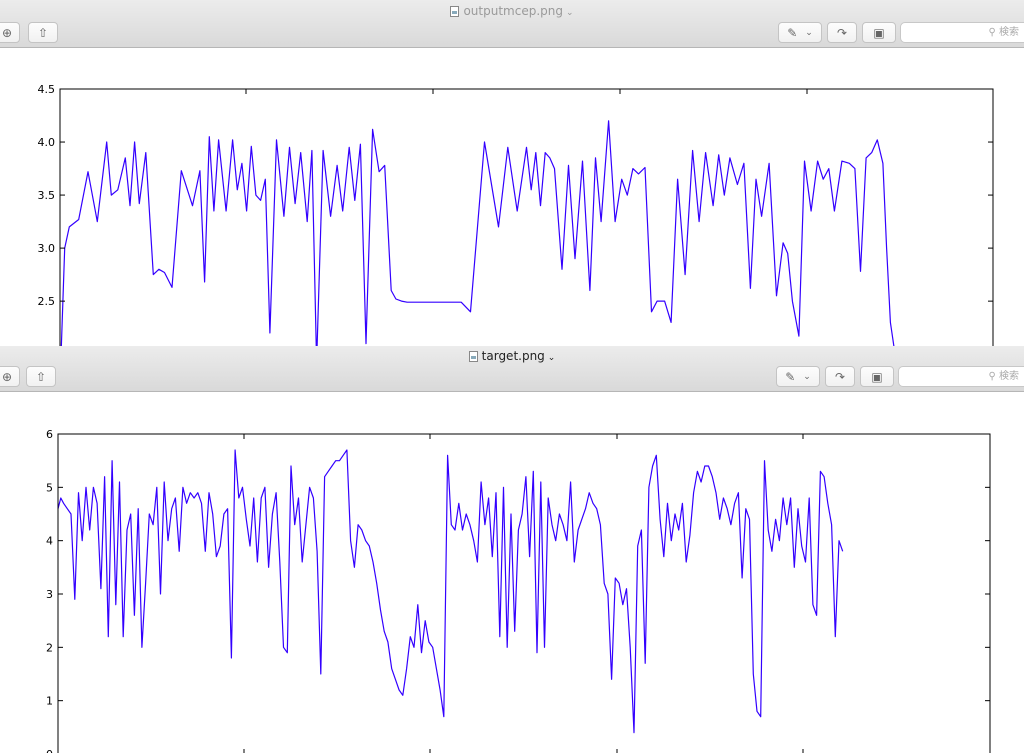 Image resolution: width=1024 pixels, height=753 pixels. What do you see at coordinates (49, 701) in the screenshot?
I see `y-tick-label: 1` at bounding box center [49, 701].